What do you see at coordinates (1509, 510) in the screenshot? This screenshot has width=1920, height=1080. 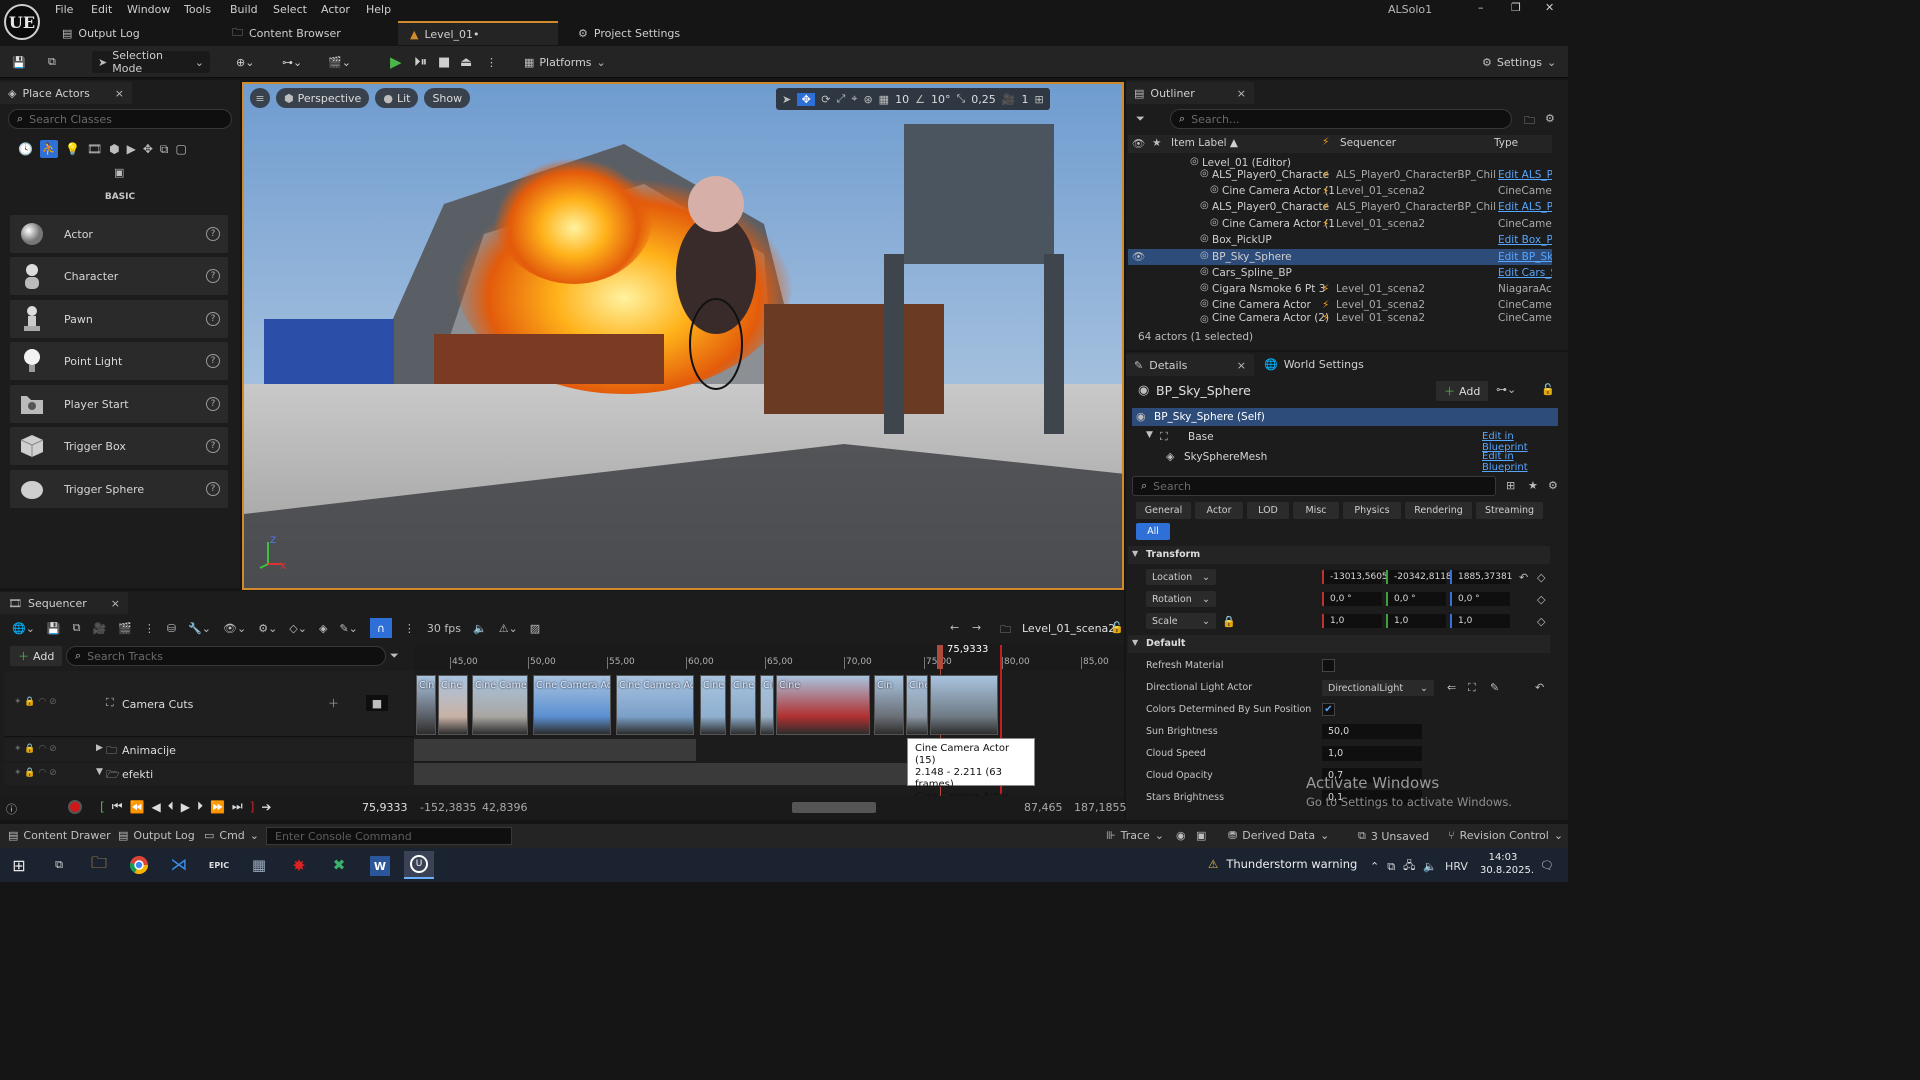 I see `category-streaming: Streaming` at bounding box center [1509, 510].